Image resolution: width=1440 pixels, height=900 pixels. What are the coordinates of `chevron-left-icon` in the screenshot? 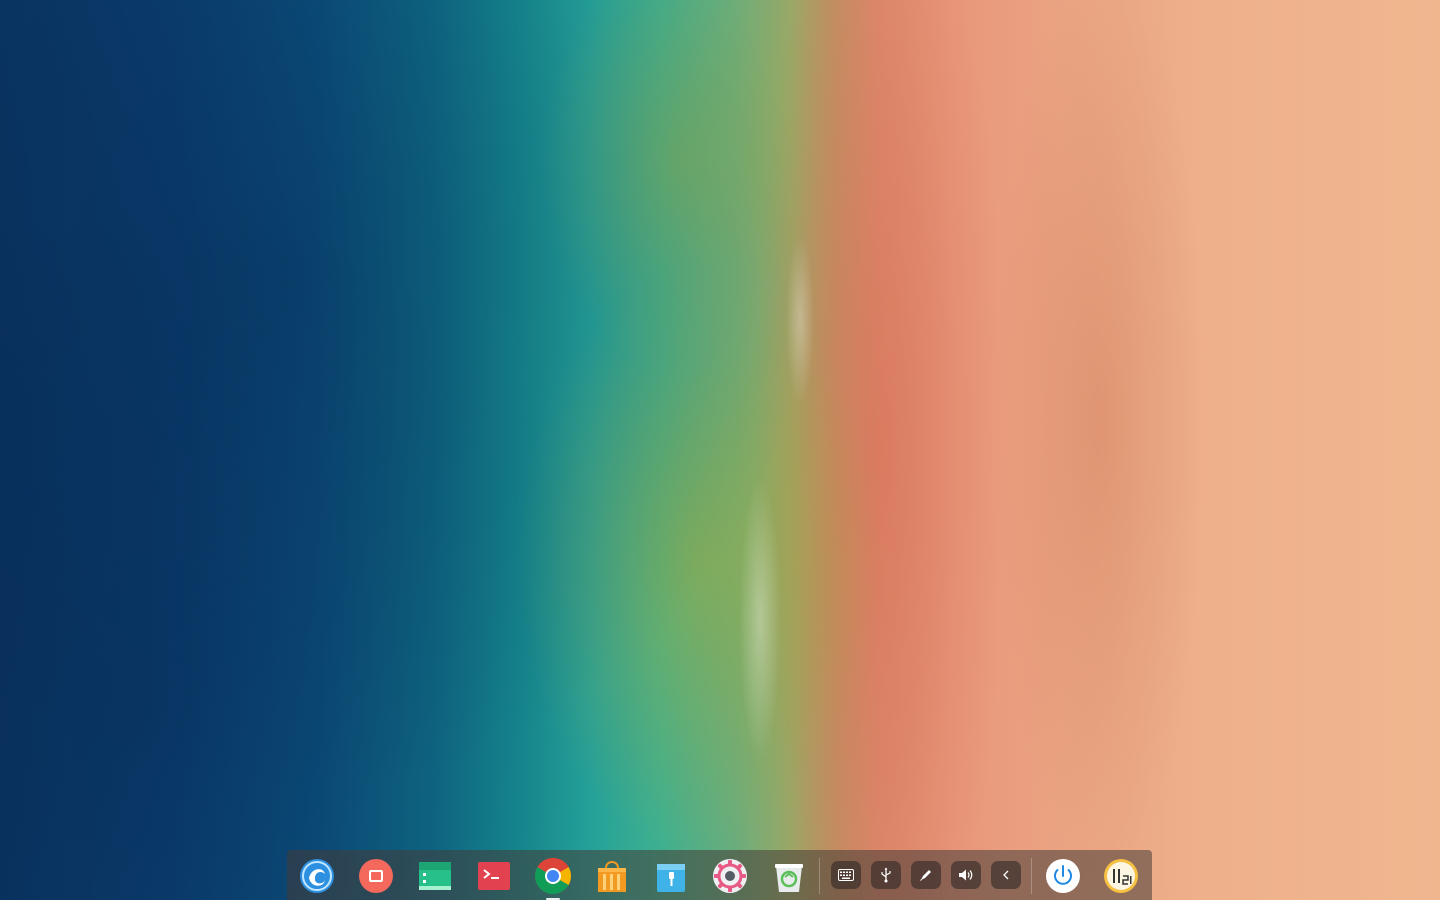 It's located at (1006, 875).